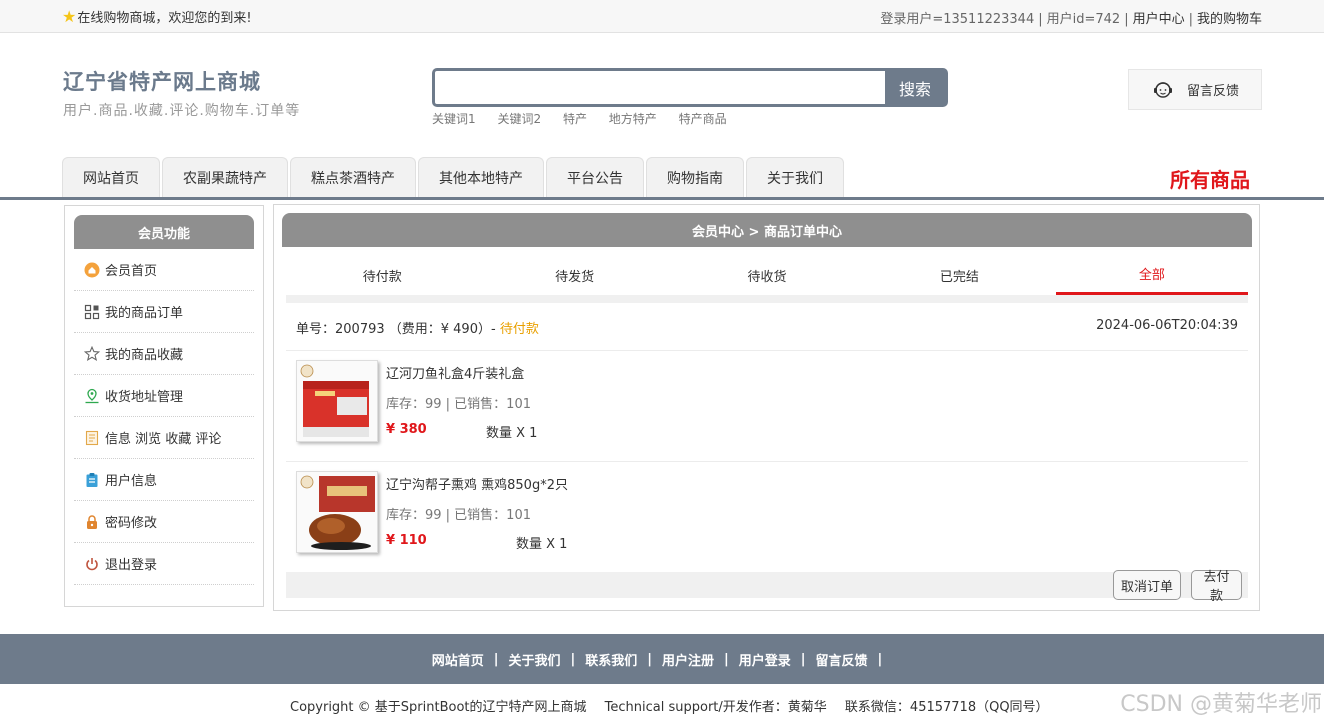 The image size is (1324, 723). I want to click on login-user-text: 登录用户=13511223344, so click(957, 19).